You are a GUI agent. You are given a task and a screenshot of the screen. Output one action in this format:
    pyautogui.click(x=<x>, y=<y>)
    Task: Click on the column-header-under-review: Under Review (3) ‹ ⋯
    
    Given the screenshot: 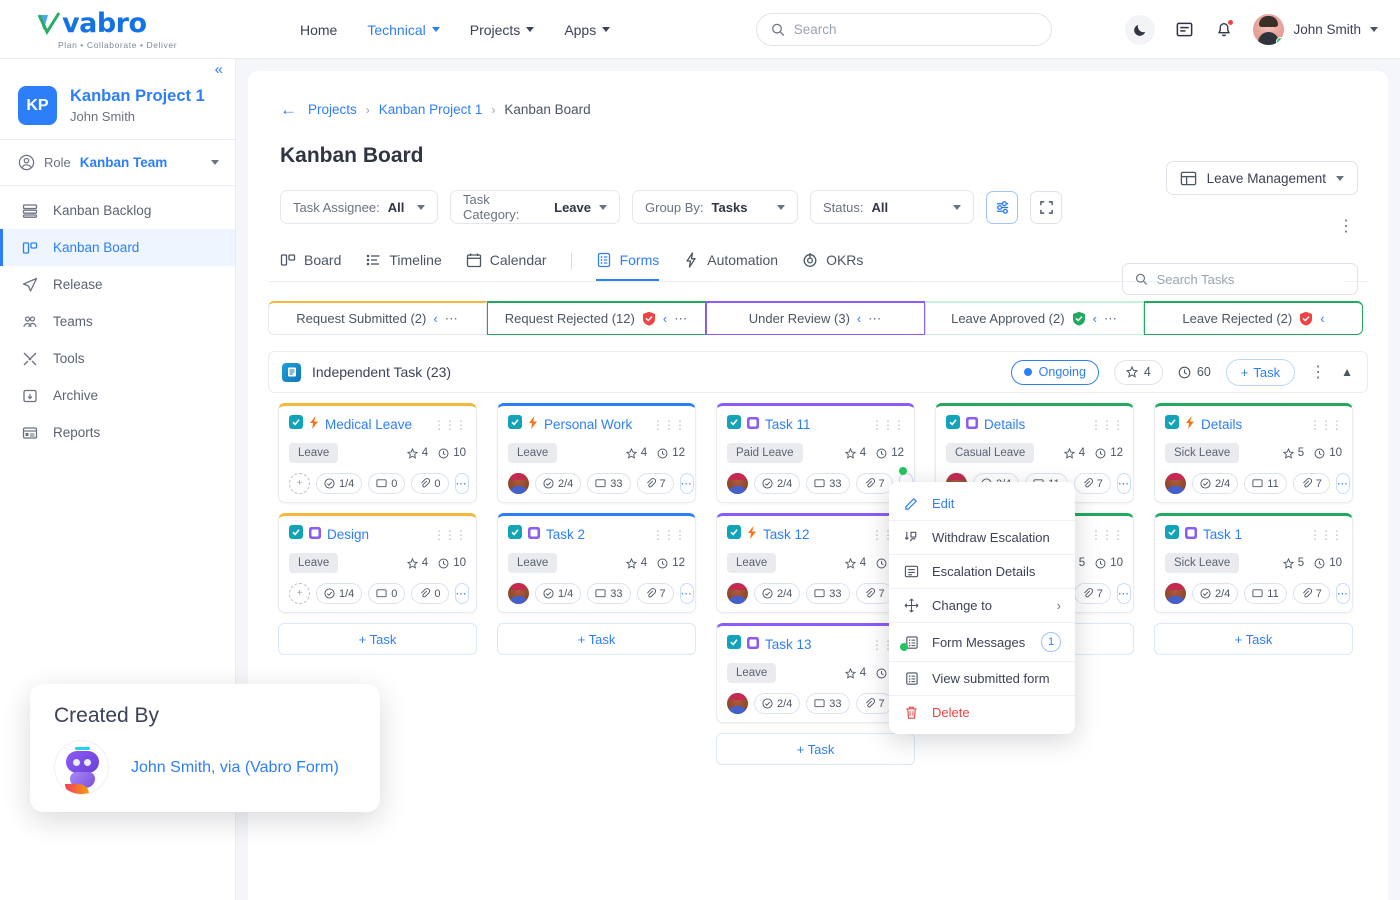 What is the action you would take?
    pyautogui.click(x=815, y=318)
    